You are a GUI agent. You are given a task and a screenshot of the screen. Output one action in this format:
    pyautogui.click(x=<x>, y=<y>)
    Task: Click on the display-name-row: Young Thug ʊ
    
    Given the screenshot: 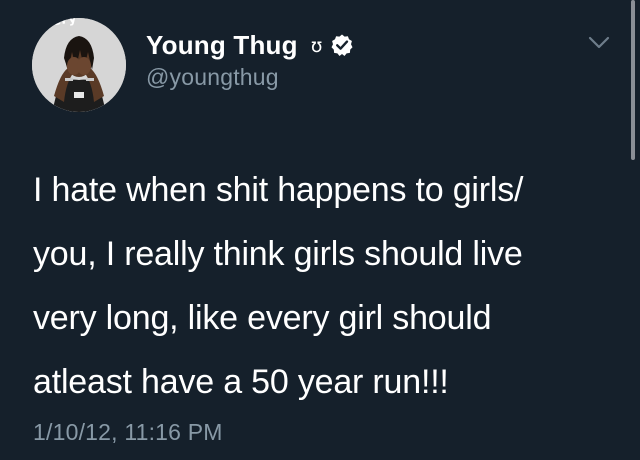 What is the action you would take?
    pyautogui.click(x=250, y=45)
    